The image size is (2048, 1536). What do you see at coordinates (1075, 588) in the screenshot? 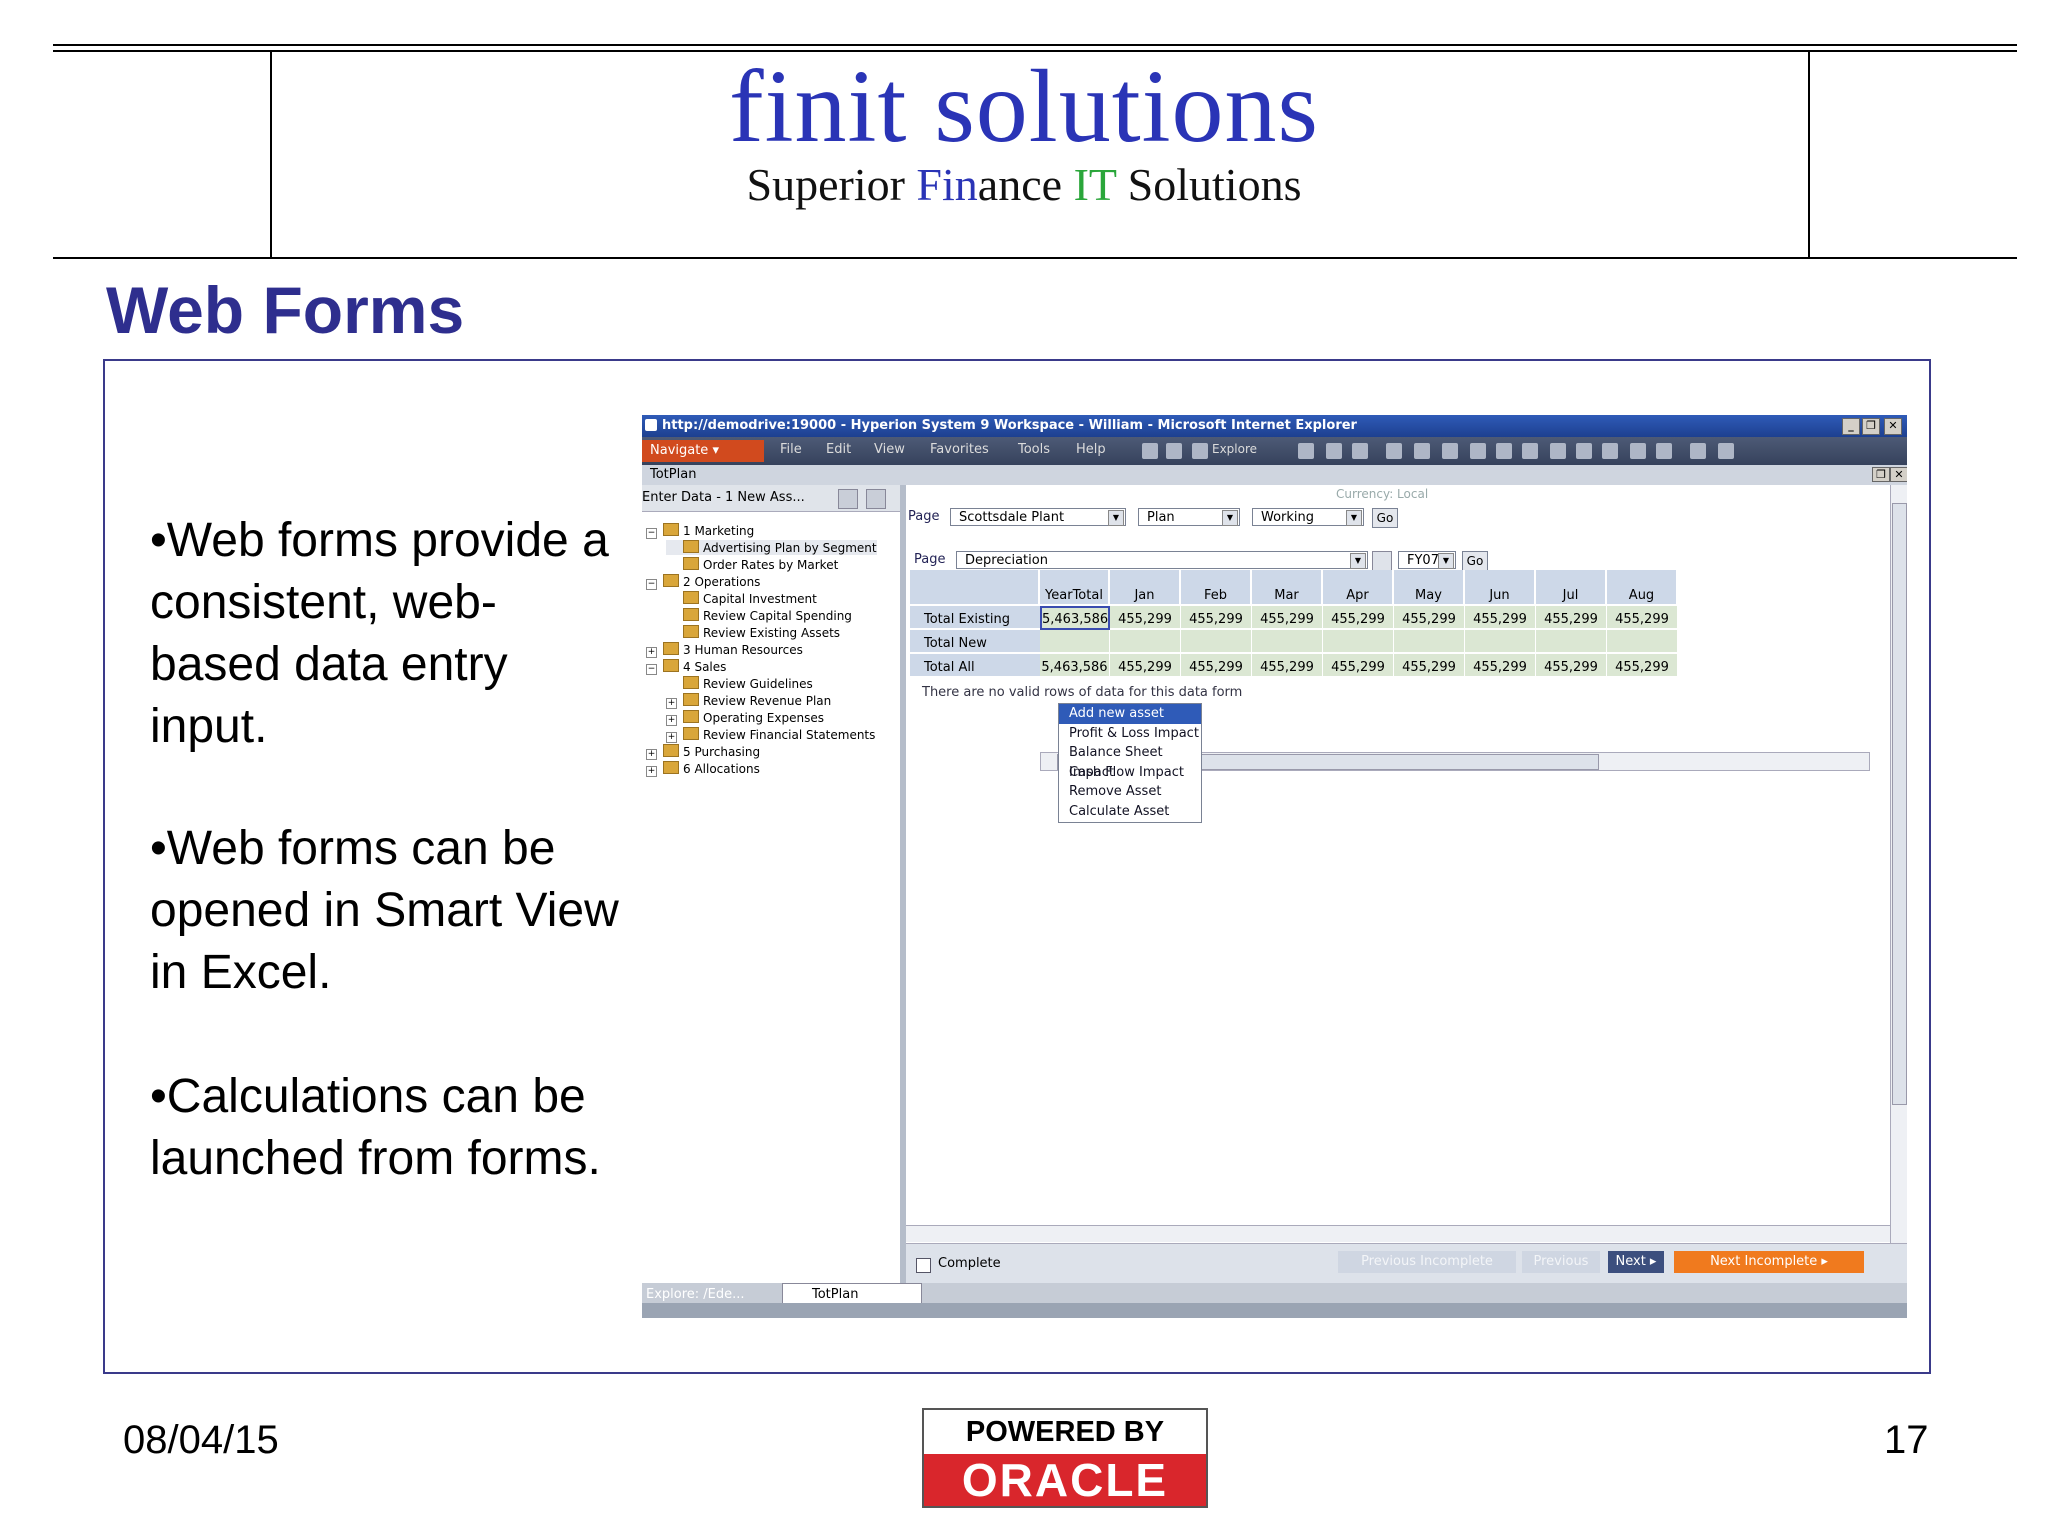
I see `column-header: YearTotal` at bounding box center [1075, 588].